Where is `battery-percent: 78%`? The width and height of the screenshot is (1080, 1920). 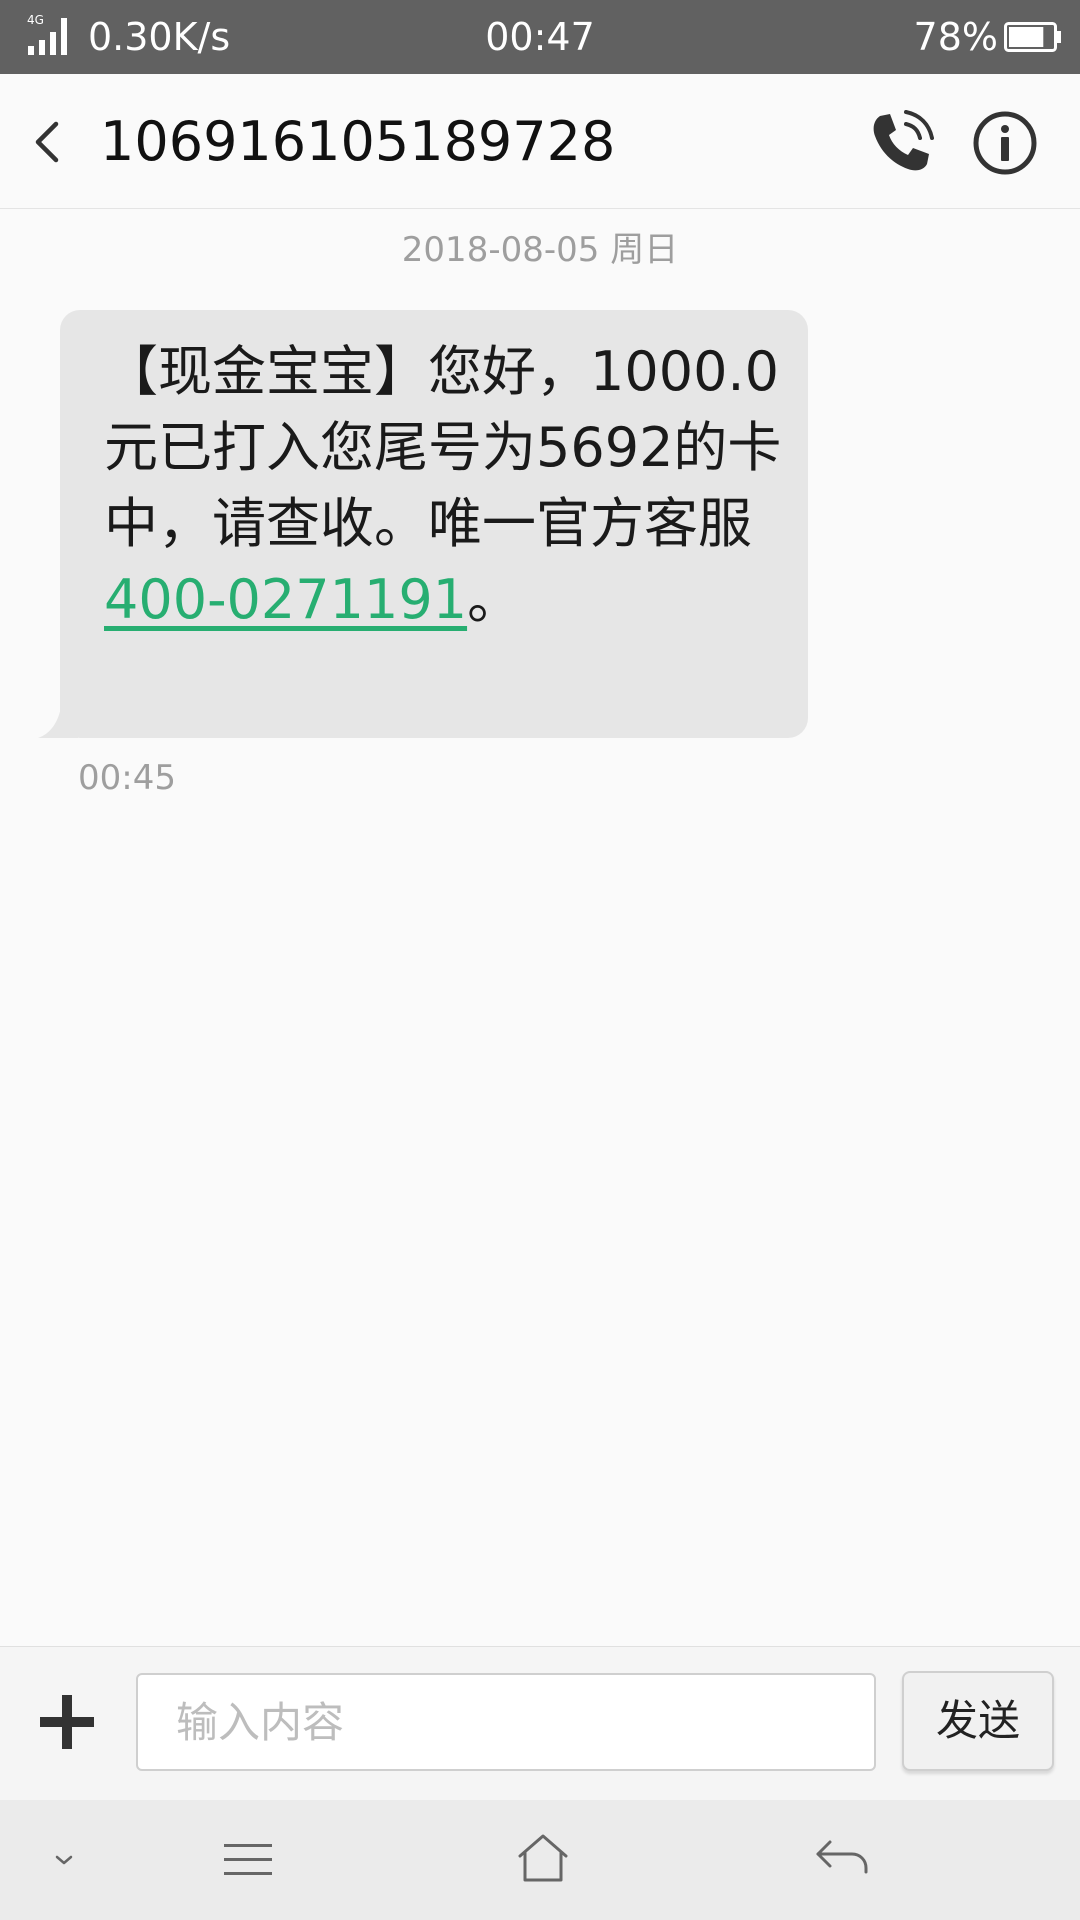 battery-percent: 78% is located at coordinates (955, 37).